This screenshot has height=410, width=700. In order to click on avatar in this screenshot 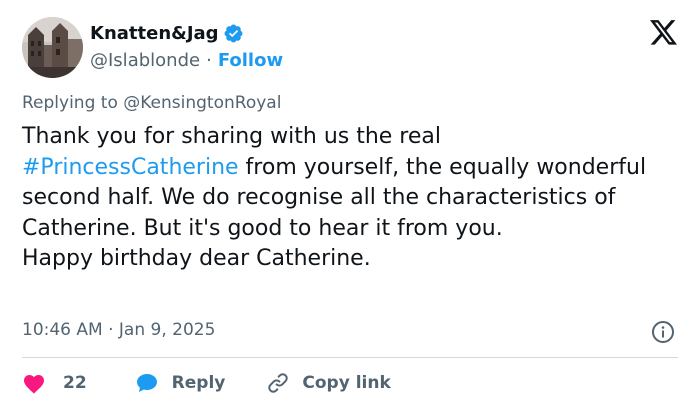, I will do `click(52, 47)`.